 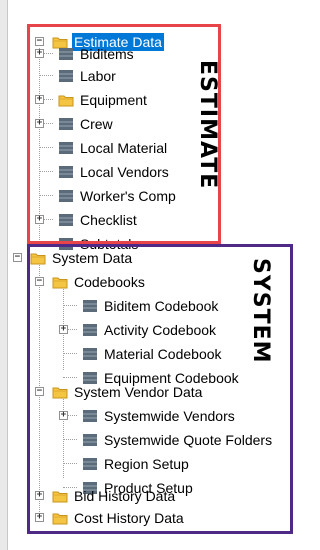 What do you see at coordinates (4, 275) in the screenshot?
I see `left-scroll-edge` at bounding box center [4, 275].